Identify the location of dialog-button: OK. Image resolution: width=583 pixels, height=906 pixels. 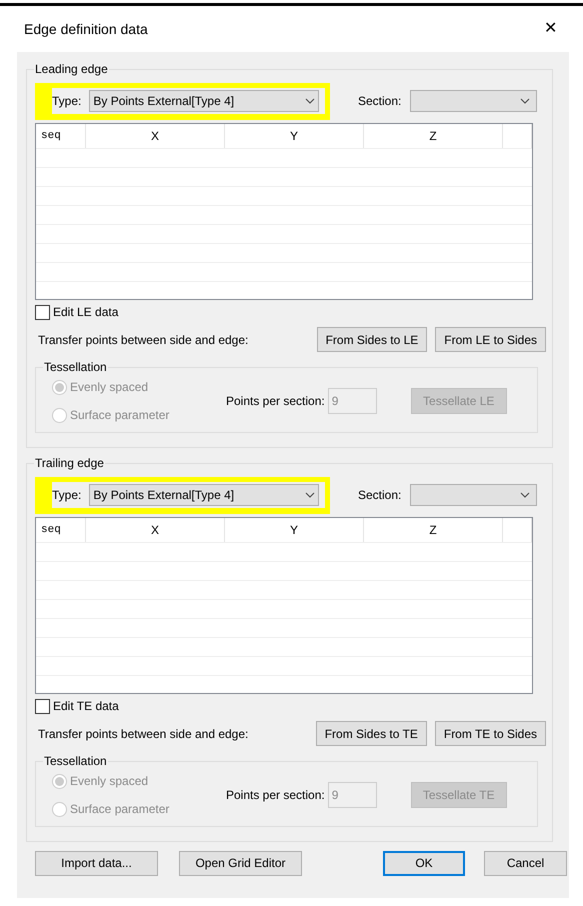
(424, 863).